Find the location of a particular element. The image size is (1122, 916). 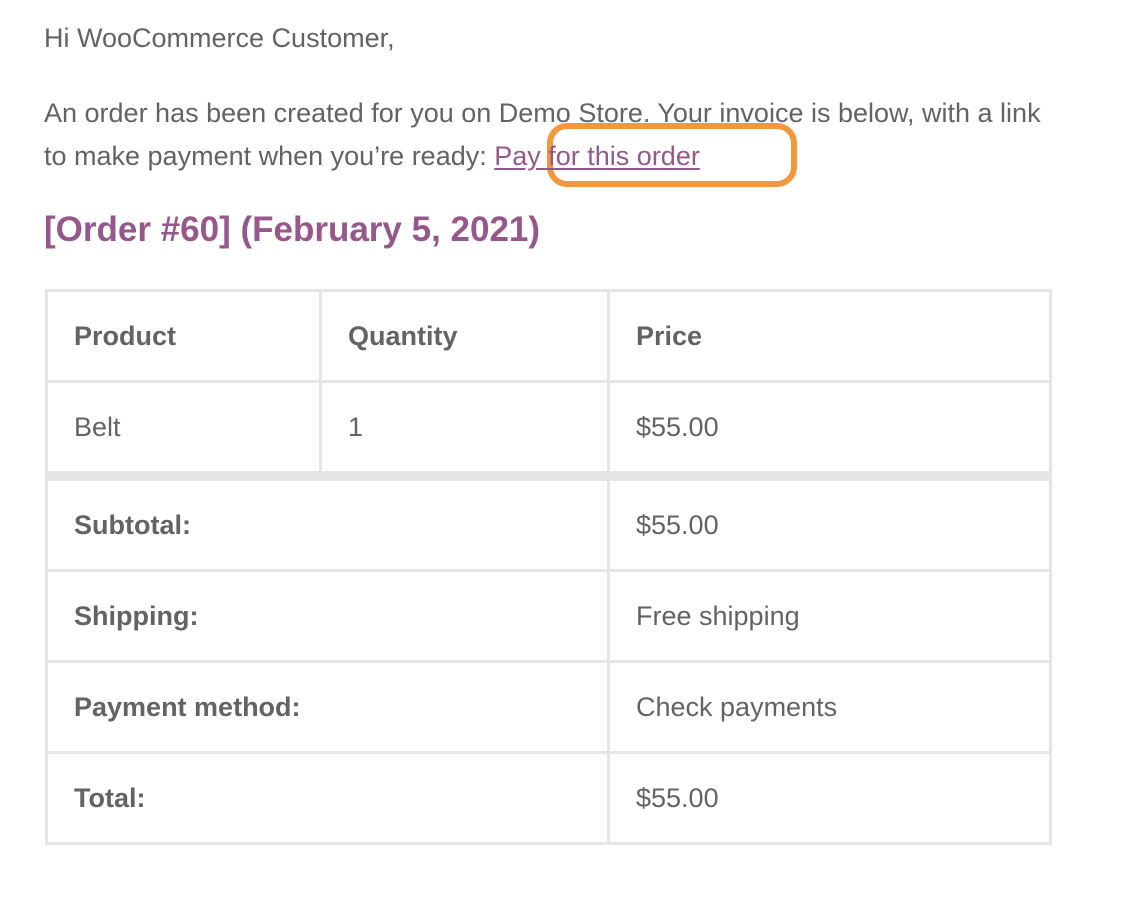

item-price: $55.00 is located at coordinates (829, 429).